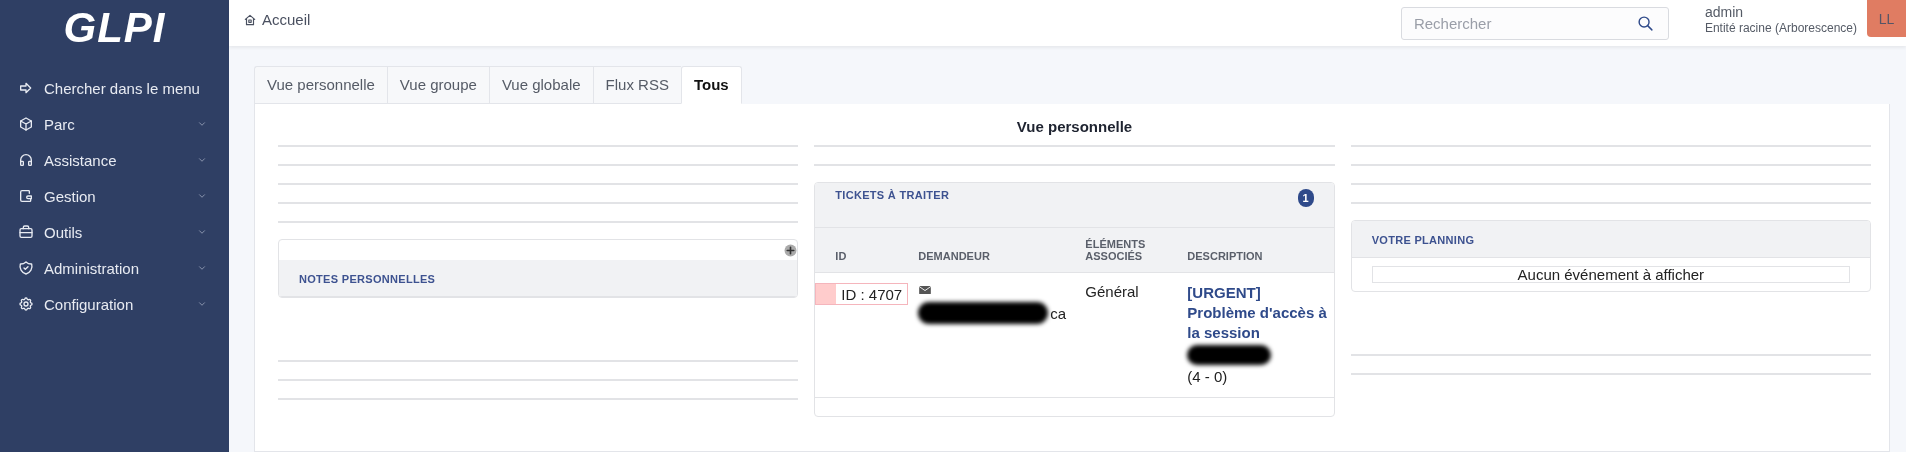 Image resolution: width=1906 pixels, height=452 pixels. What do you see at coordinates (1002, 250) in the screenshot?
I see `column-header: DEMANDEUR` at bounding box center [1002, 250].